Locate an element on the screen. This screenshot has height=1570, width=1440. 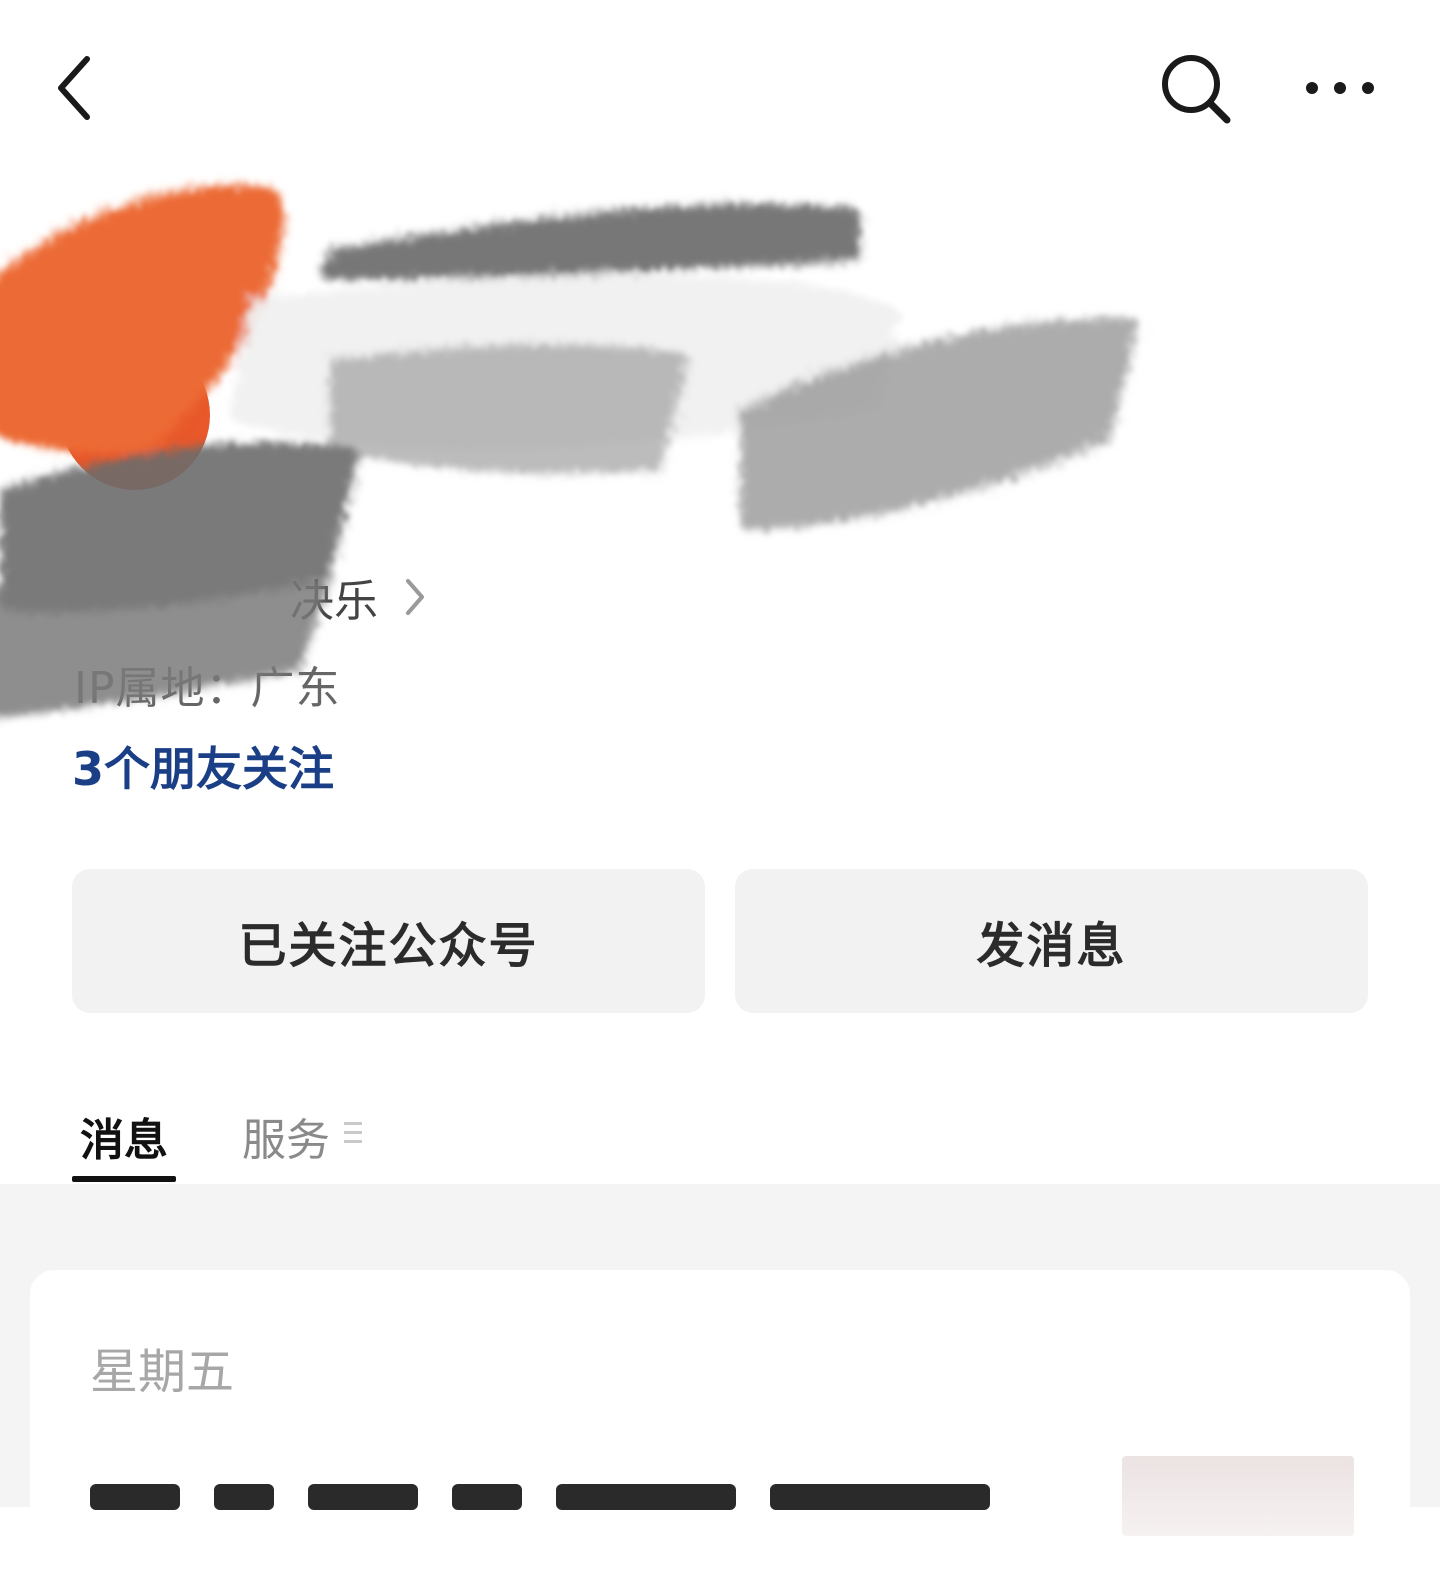
more-button is located at coordinates (1340, 88).